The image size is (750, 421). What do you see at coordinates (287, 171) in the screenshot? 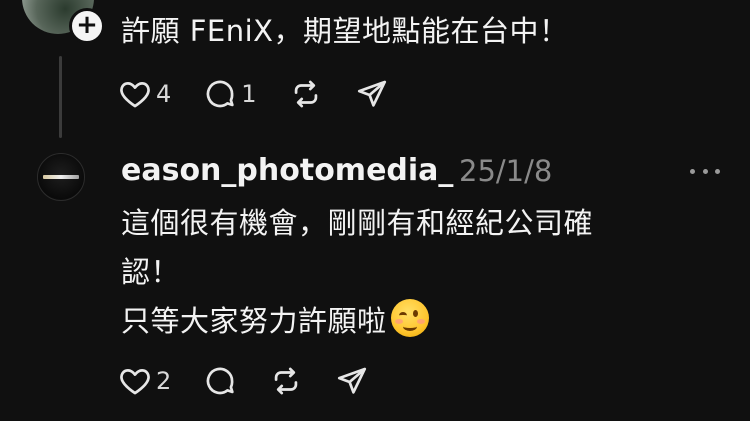
I see `username: eason_photomedia_` at bounding box center [287, 171].